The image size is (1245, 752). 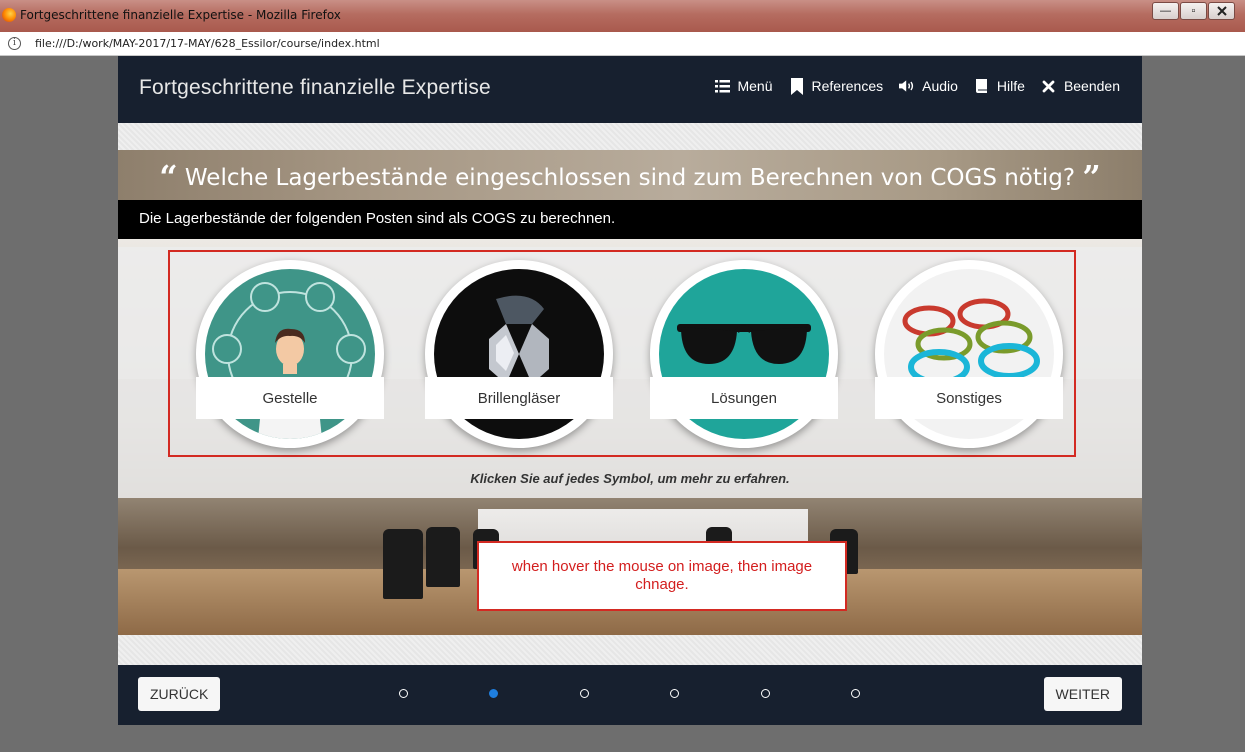 I want to click on firefox-logo-icon, so click(x=9, y=15).